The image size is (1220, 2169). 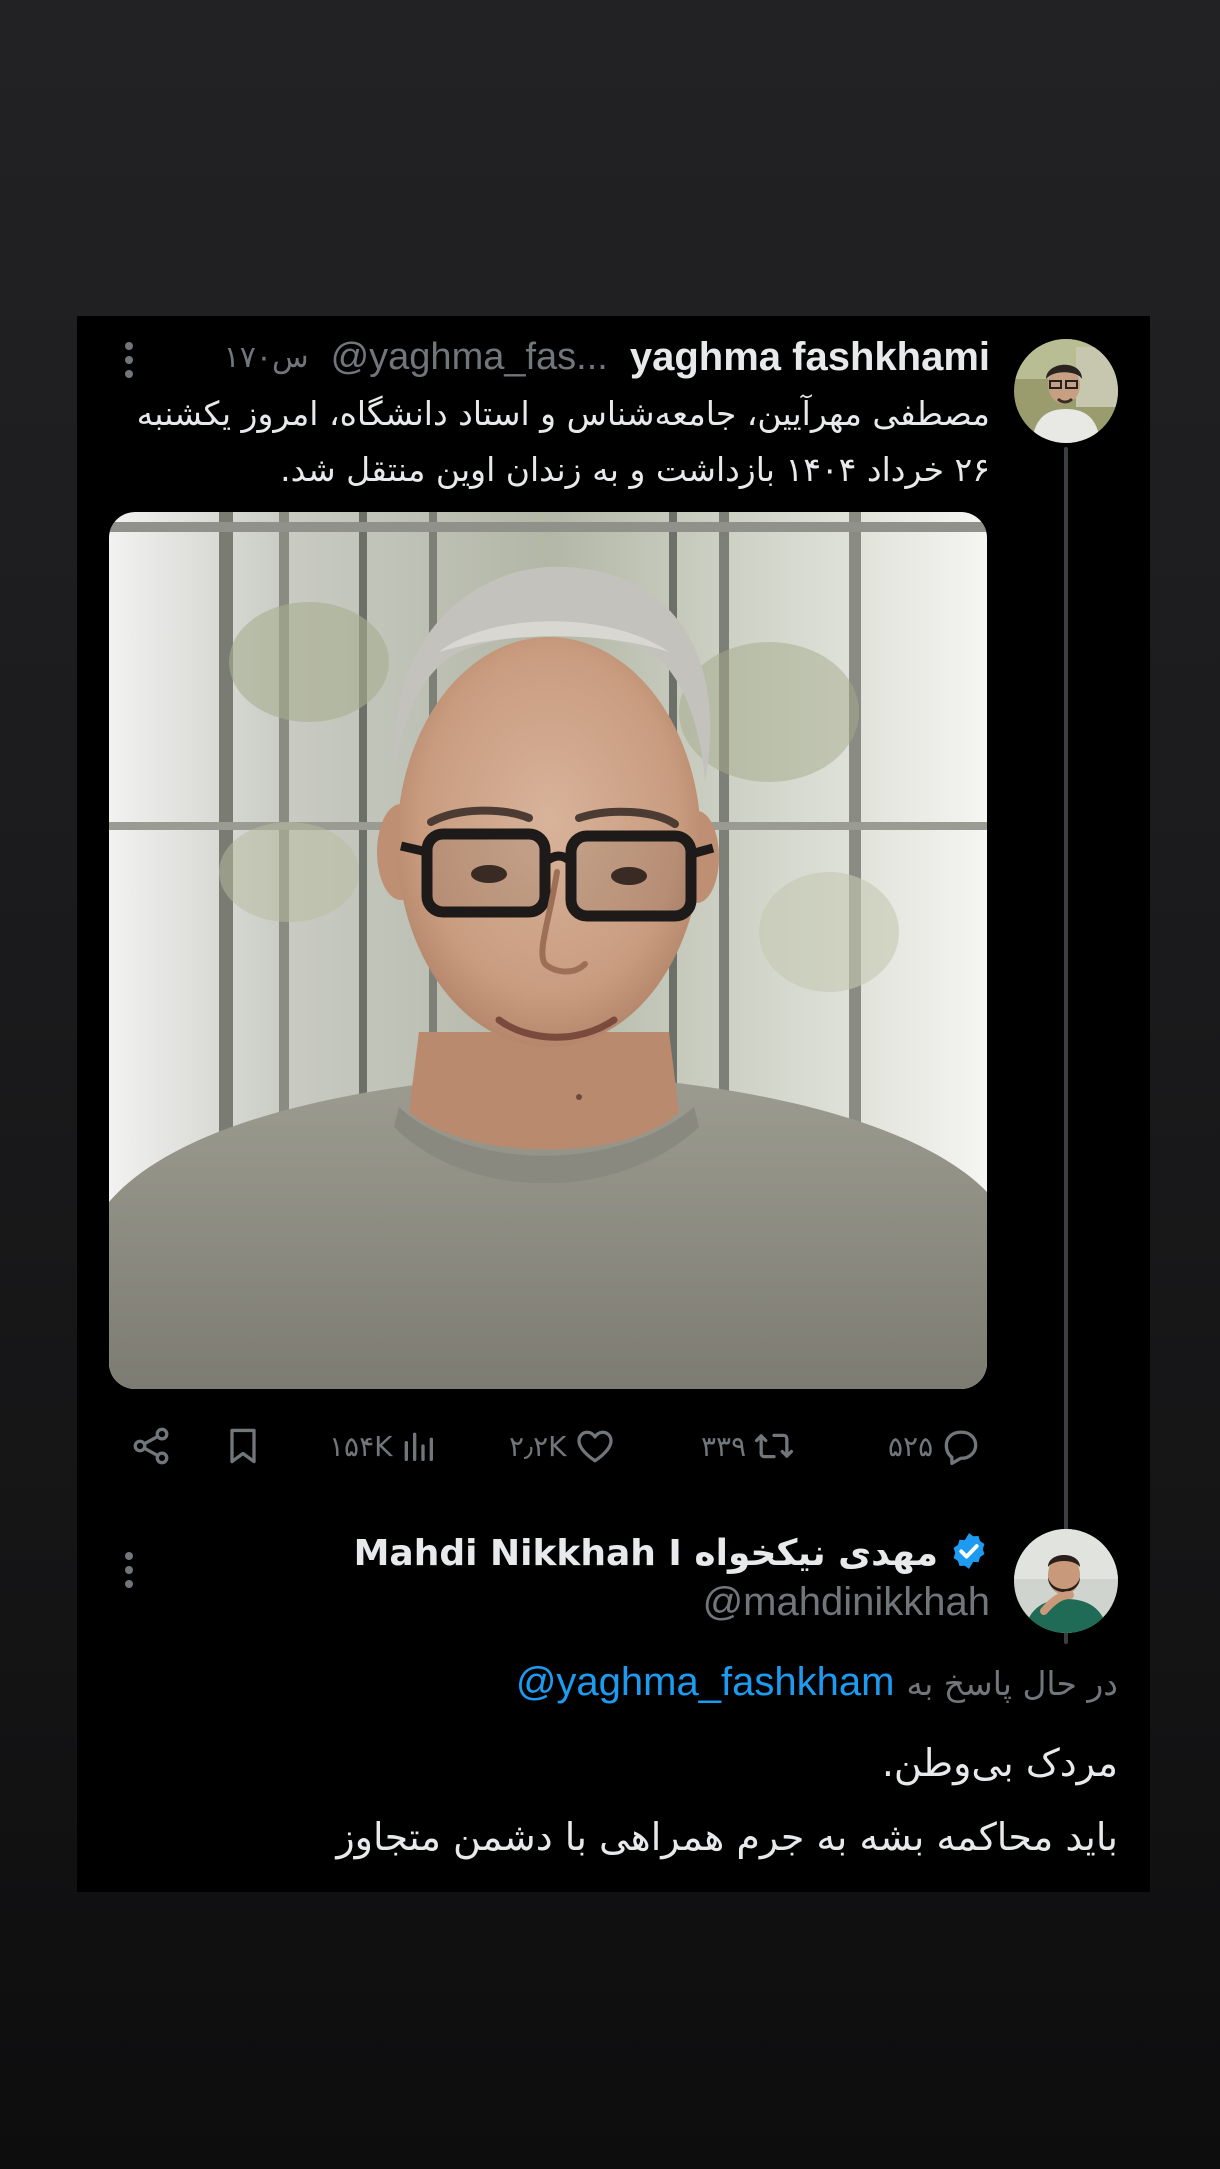 What do you see at coordinates (266, 357) in the screenshot?
I see `tweet-timestamp: ۱۷۰س` at bounding box center [266, 357].